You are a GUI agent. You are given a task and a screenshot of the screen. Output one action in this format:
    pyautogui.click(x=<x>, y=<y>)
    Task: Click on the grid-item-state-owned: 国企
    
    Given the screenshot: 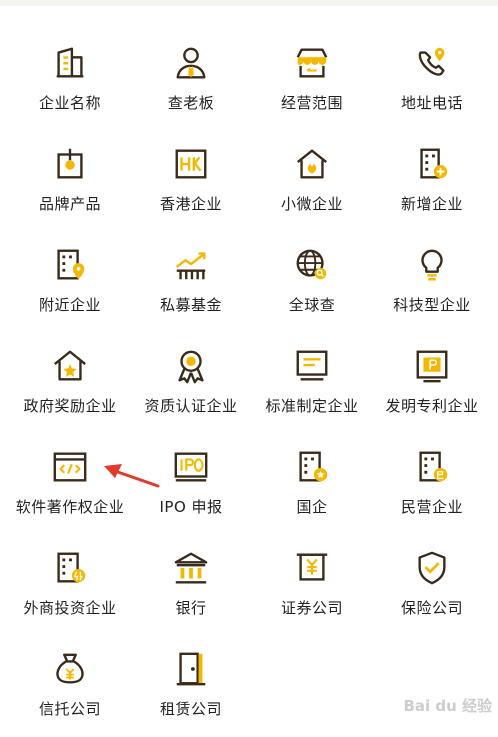 What is the action you would take?
    pyautogui.click(x=312, y=484)
    